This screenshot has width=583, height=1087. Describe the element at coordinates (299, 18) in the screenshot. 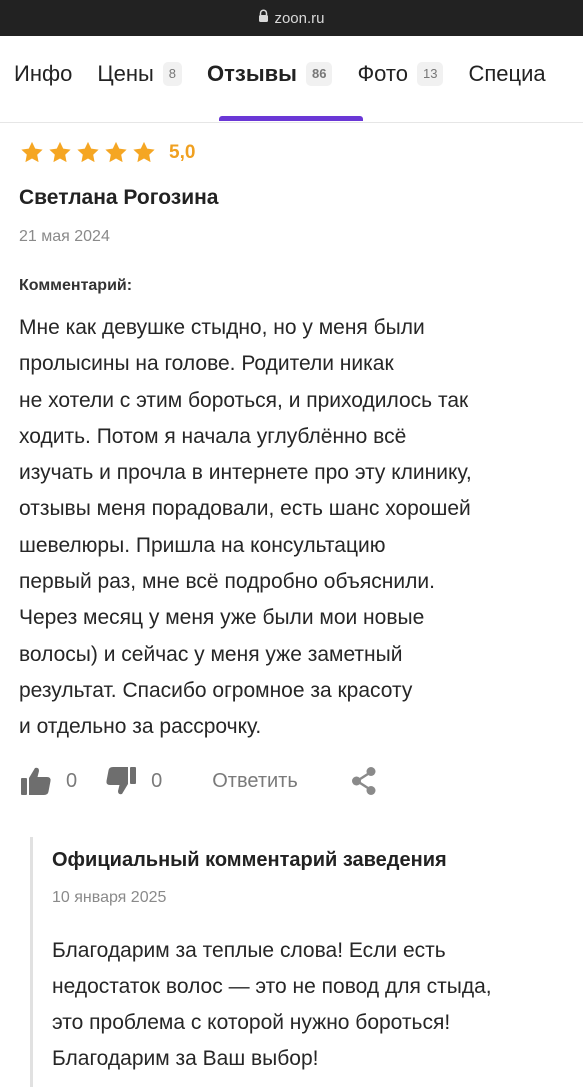

I see `url-text: zoon.ru` at that location.